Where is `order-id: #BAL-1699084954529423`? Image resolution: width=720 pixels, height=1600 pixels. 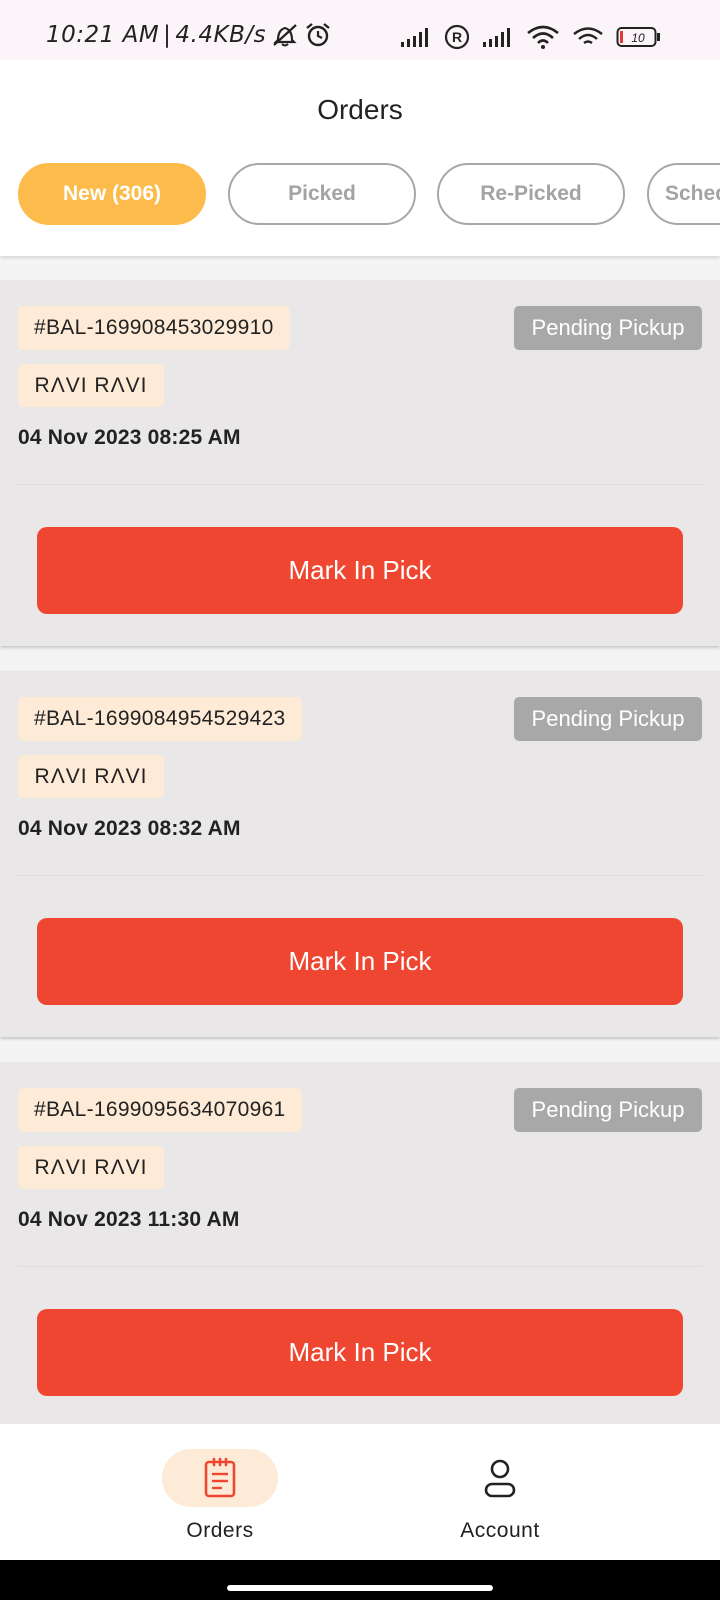 order-id: #BAL-1699084954529423 is located at coordinates (160, 719).